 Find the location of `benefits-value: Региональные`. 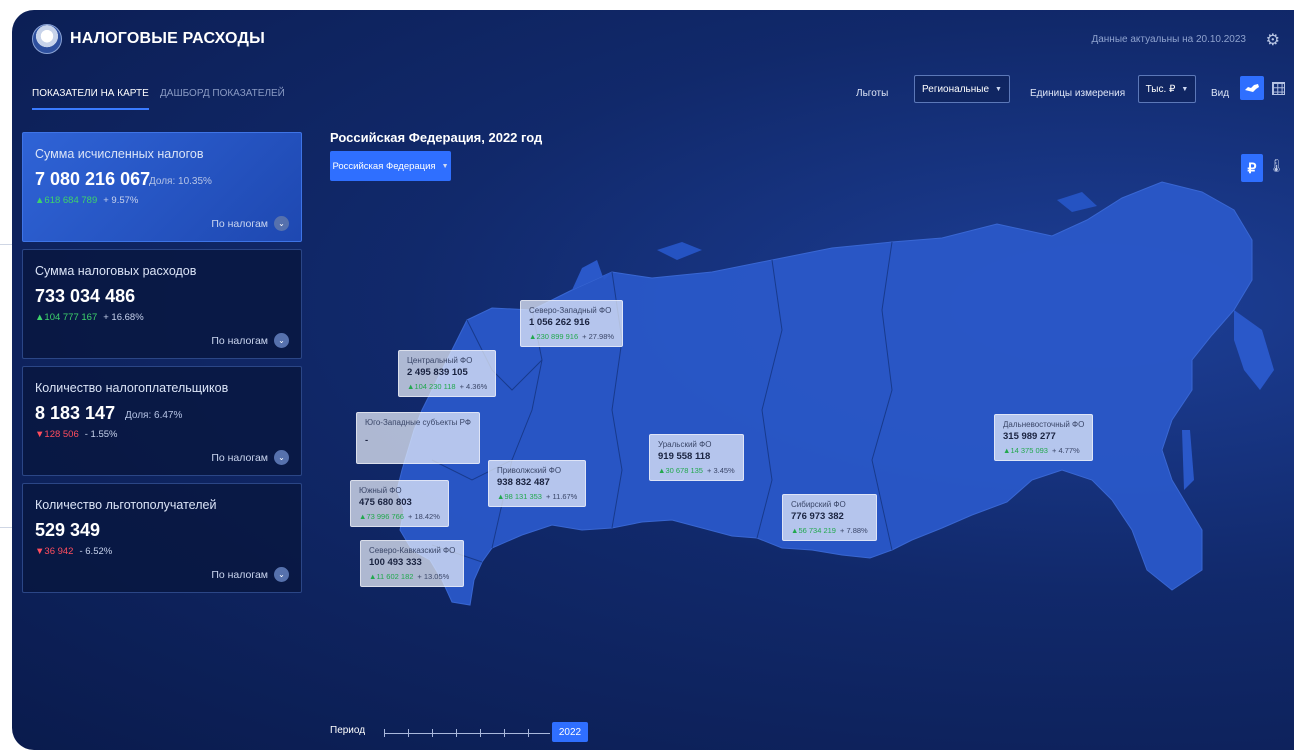

benefits-value: Региональные is located at coordinates (956, 89).